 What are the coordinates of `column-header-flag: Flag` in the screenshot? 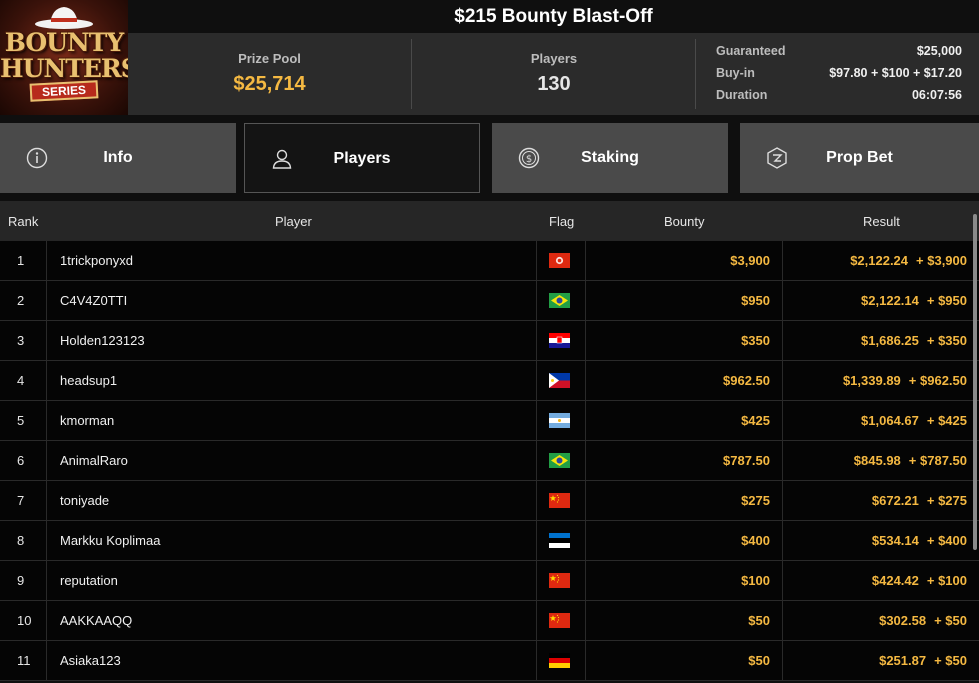 It's located at (561, 221).